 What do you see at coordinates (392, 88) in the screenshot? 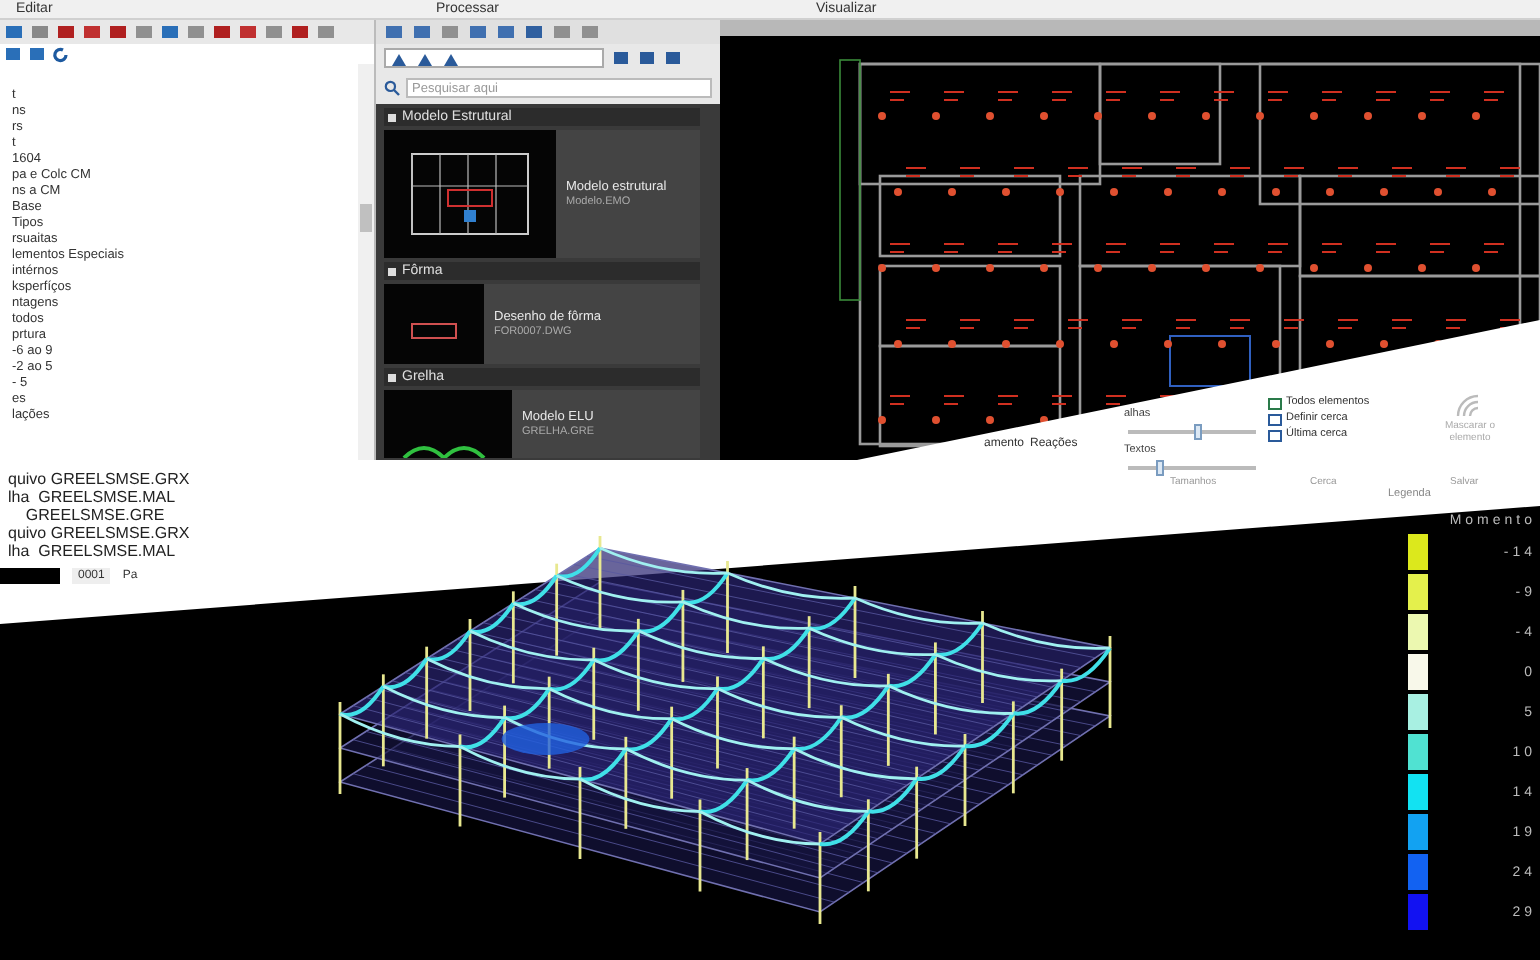
I see `search-icon` at bounding box center [392, 88].